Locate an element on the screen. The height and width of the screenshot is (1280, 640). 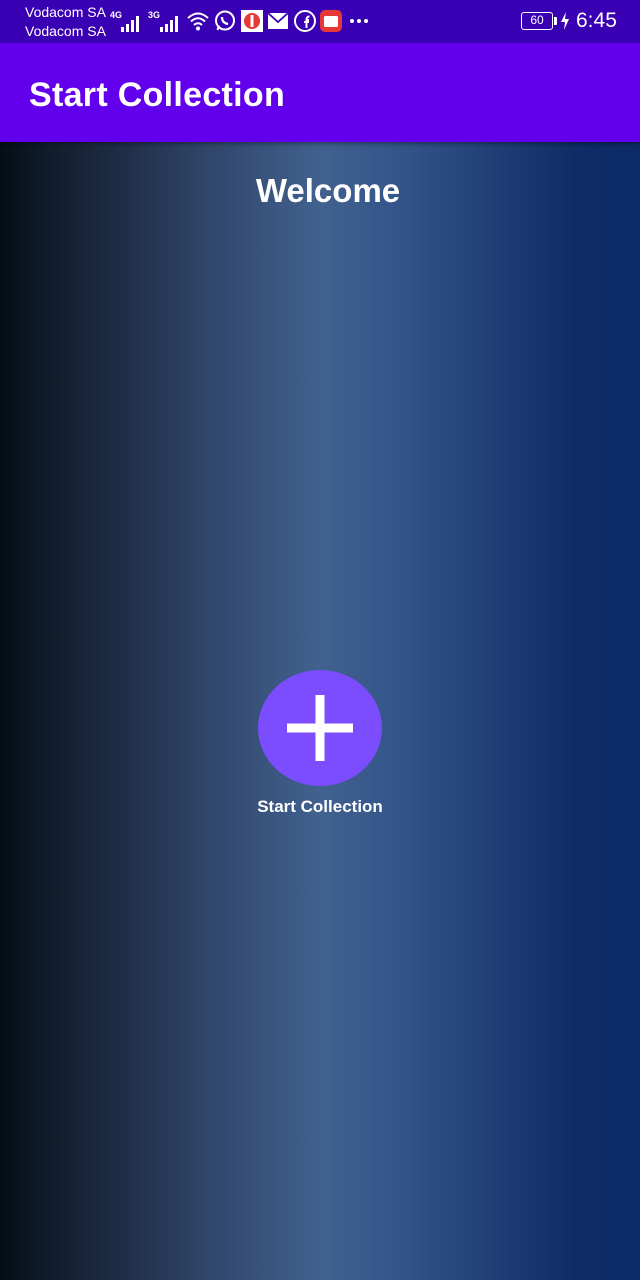
start-collection-button is located at coordinates (320, 728).